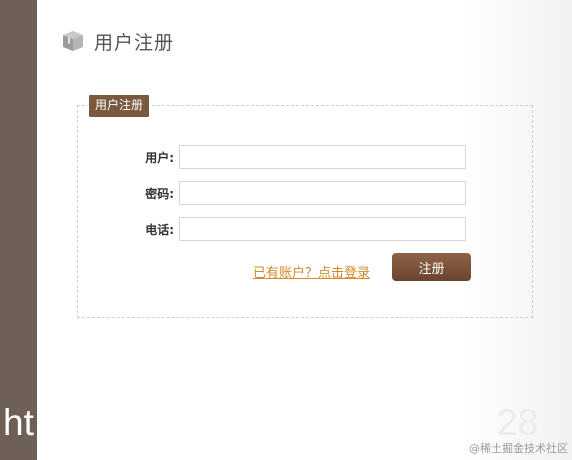 The width and height of the screenshot is (572, 460). What do you see at coordinates (518, 422) in the screenshot?
I see `overlay-text-right: 28` at bounding box center [518, 422].